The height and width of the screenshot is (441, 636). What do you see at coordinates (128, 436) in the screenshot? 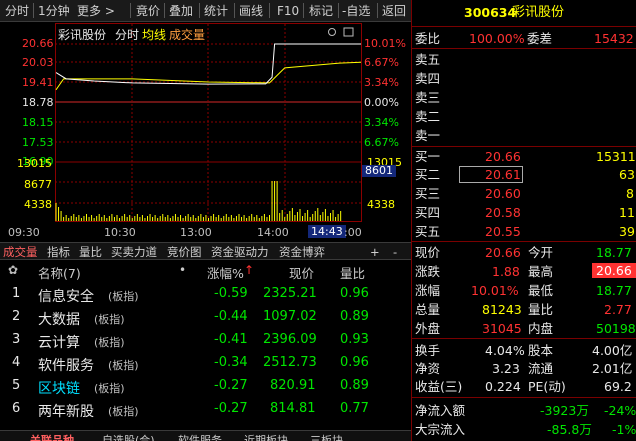
I see `tab-watchlist: 自选股(合)` at bounding box center [128, 436].